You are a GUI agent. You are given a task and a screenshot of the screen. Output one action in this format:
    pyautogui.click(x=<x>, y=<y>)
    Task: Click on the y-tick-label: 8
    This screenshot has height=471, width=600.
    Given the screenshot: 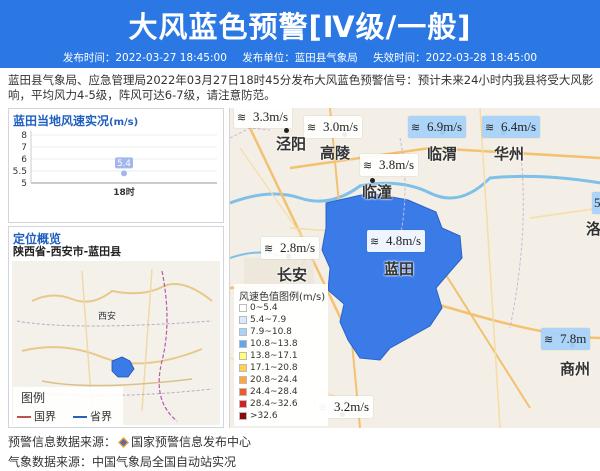 What is the action you would take?
    pyautogui.click(x=24, y=136)
    